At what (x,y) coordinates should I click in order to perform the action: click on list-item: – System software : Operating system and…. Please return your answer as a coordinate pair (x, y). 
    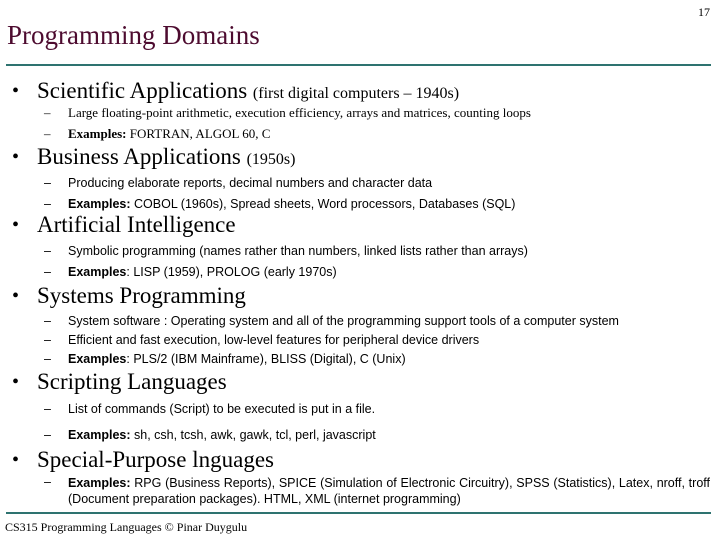
    Looking at the image, I should click on (360, 321).